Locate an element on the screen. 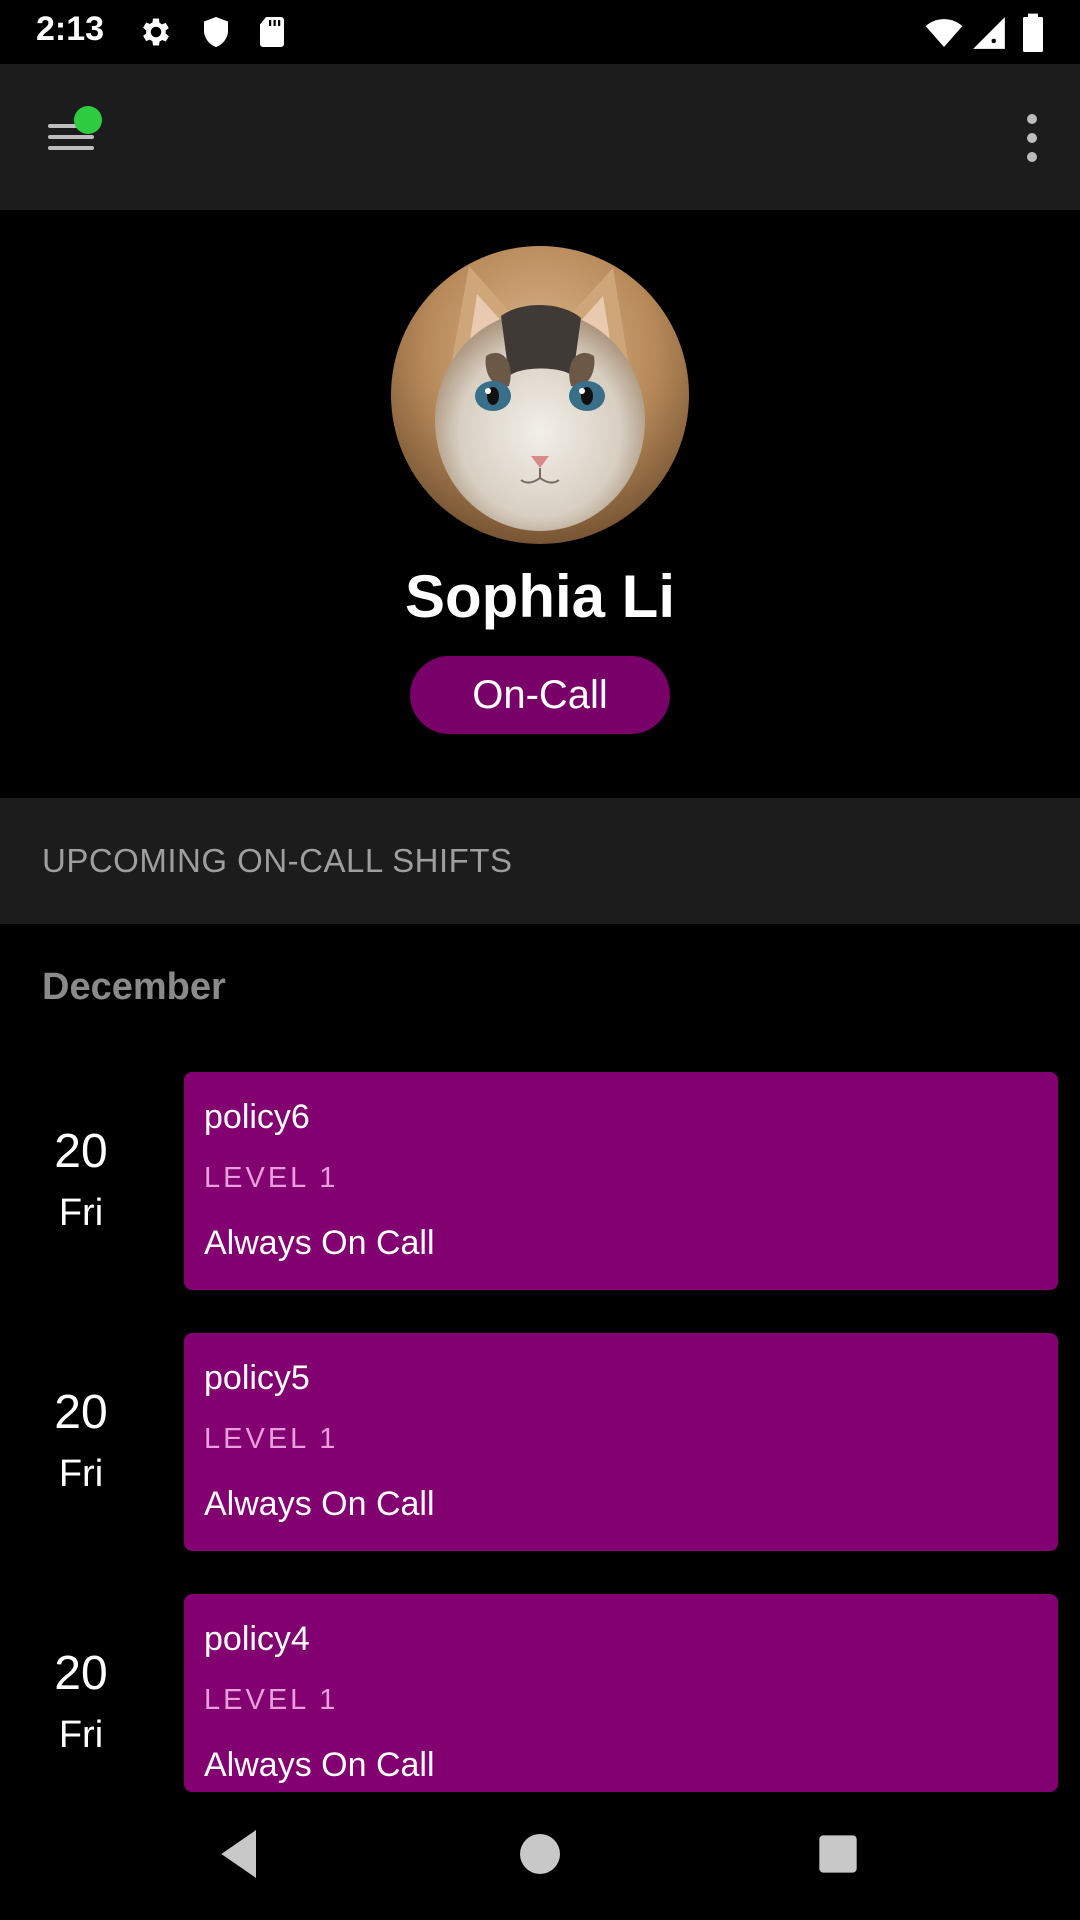 This screenshot has width=1080, height=1920. system-nav-bar is located at coordinates (540, 1856).